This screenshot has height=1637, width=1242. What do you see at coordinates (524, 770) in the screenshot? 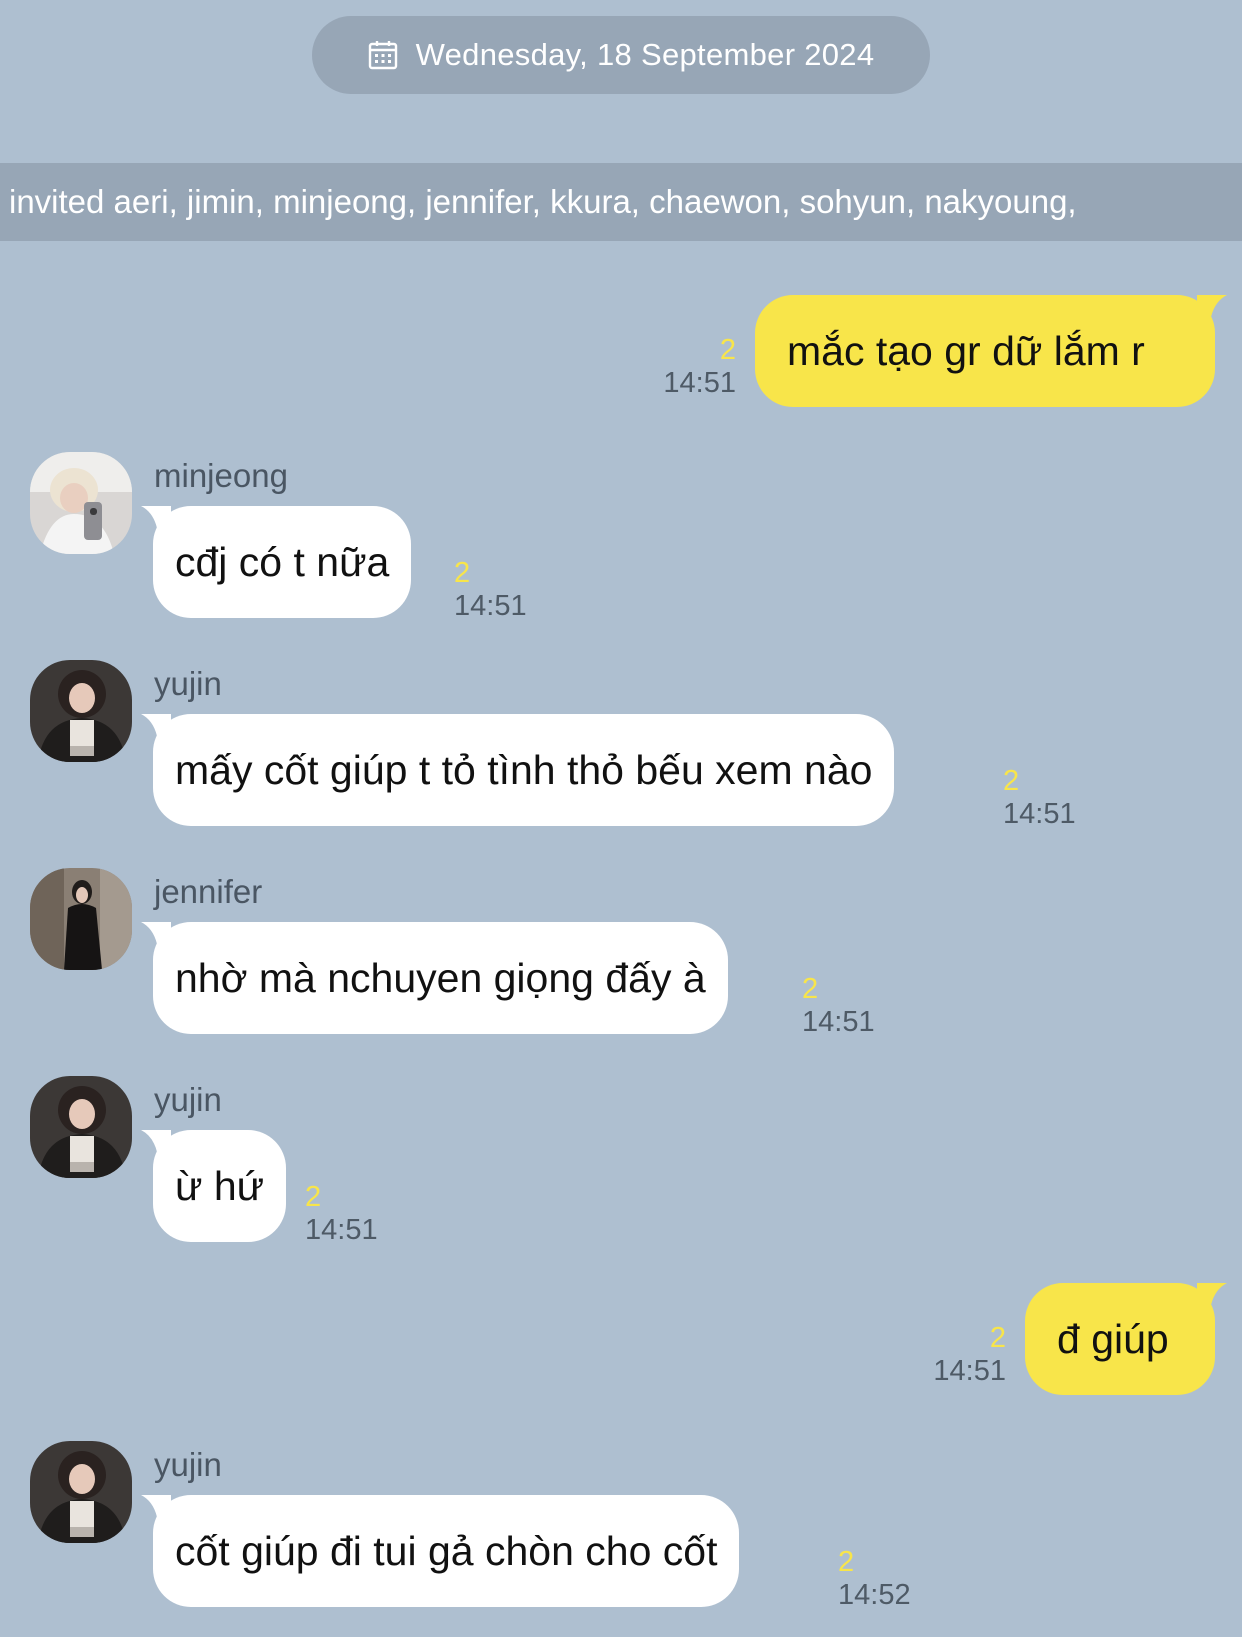
I see `message-text: mấy cốt giúp t tỏ tình thỏ bếu xem nào` at bounding box center [524, 770].